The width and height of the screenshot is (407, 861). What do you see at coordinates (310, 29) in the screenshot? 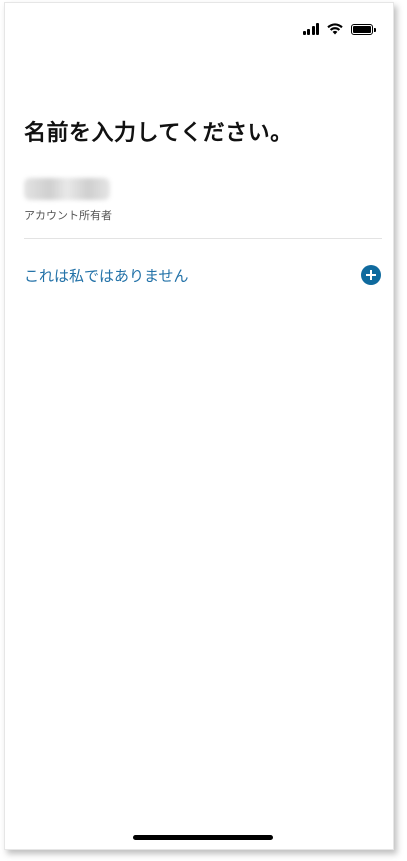
I see `cellular-signal-icon` at bounding box center [310, 29].